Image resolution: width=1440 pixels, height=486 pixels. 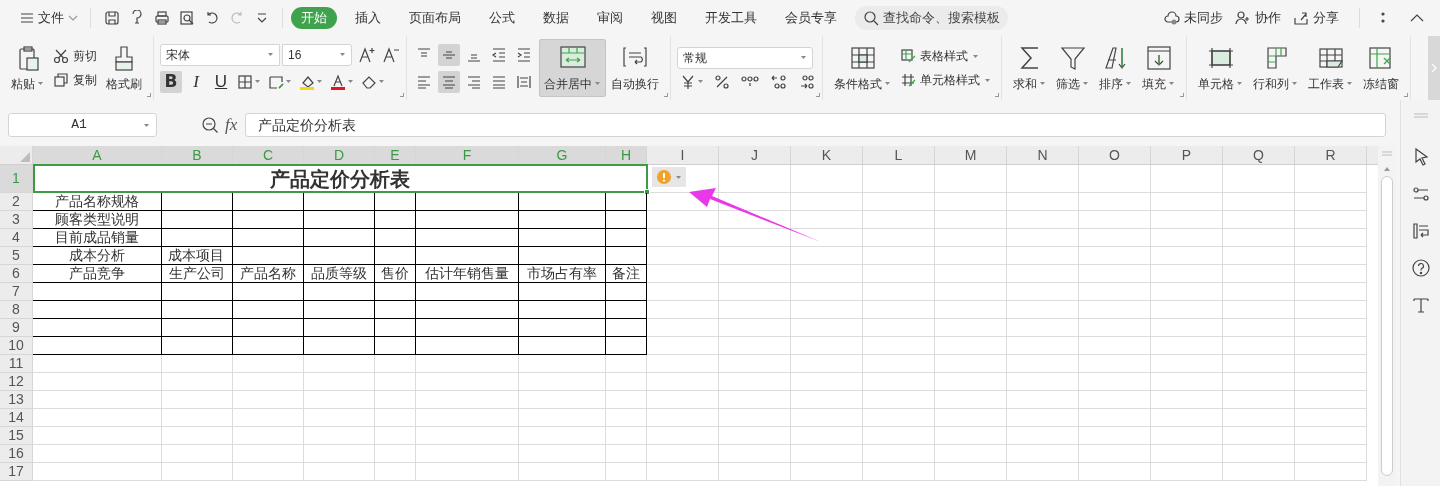 What do you see at coordinates (1420, 305) in the screenshot?
I see `text-icon` at bounding box center [1420, 305].